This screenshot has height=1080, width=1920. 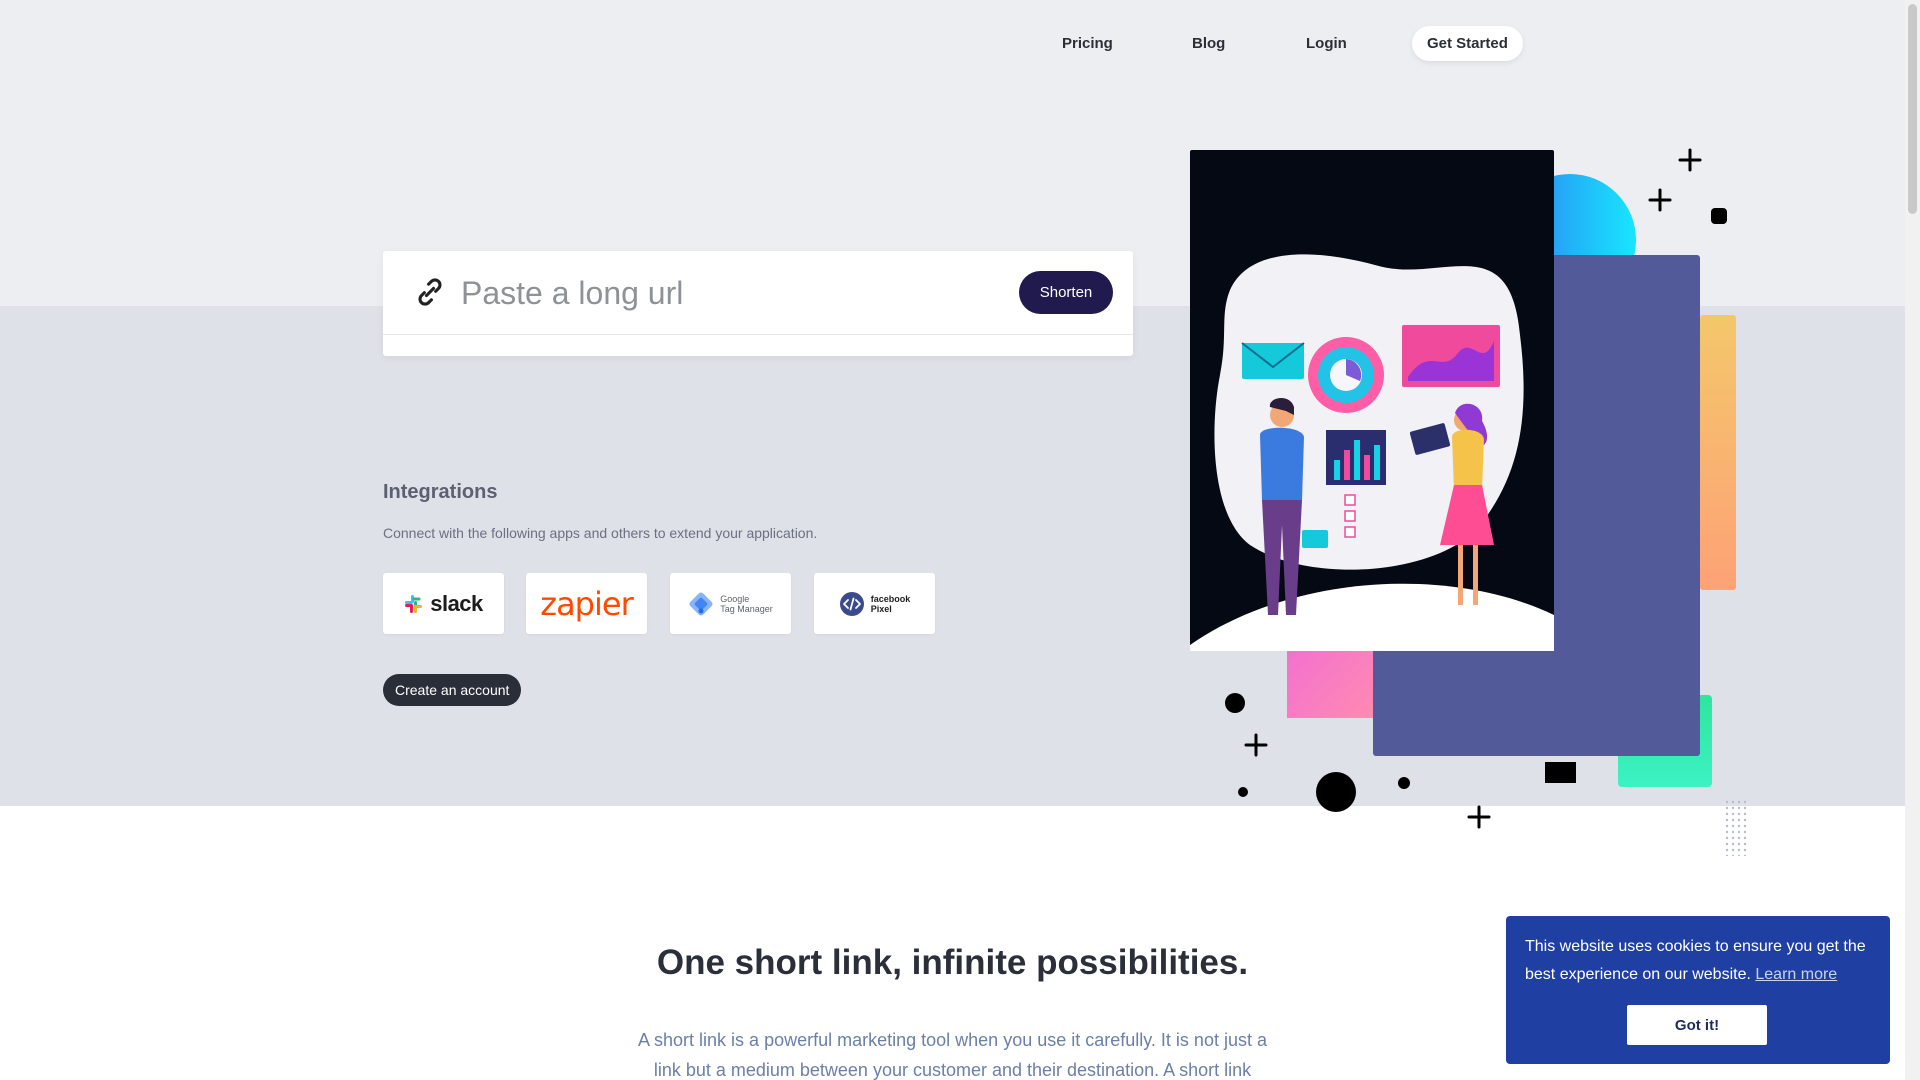 What do you see at coordinates (735, 598) in the screenshot?
I see `gtm-logo-line1: Google` at bounding box center [735, 598].